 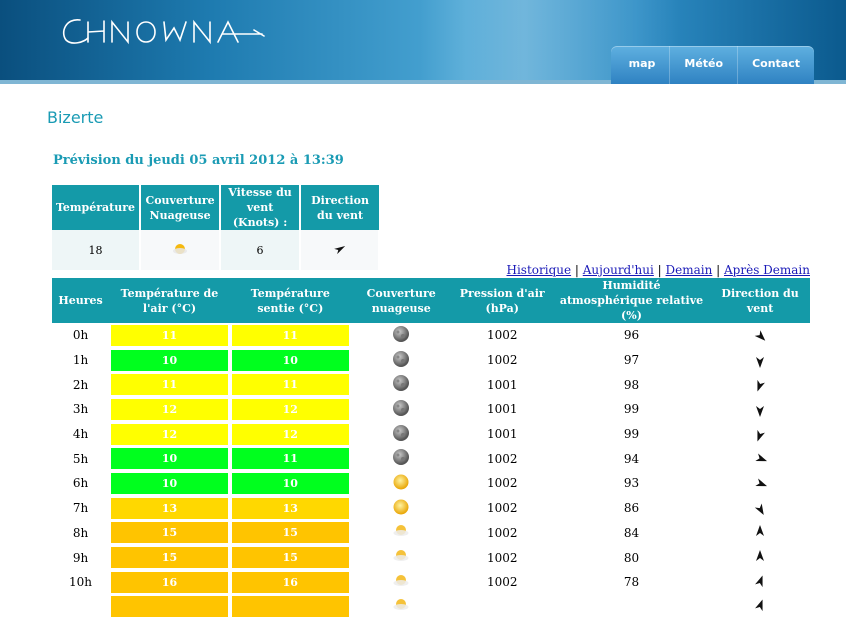 What do you see at coordinates (631, 532) in the screenshot?
I see `humidity-cell: 84` at bounding box center [631, 532].